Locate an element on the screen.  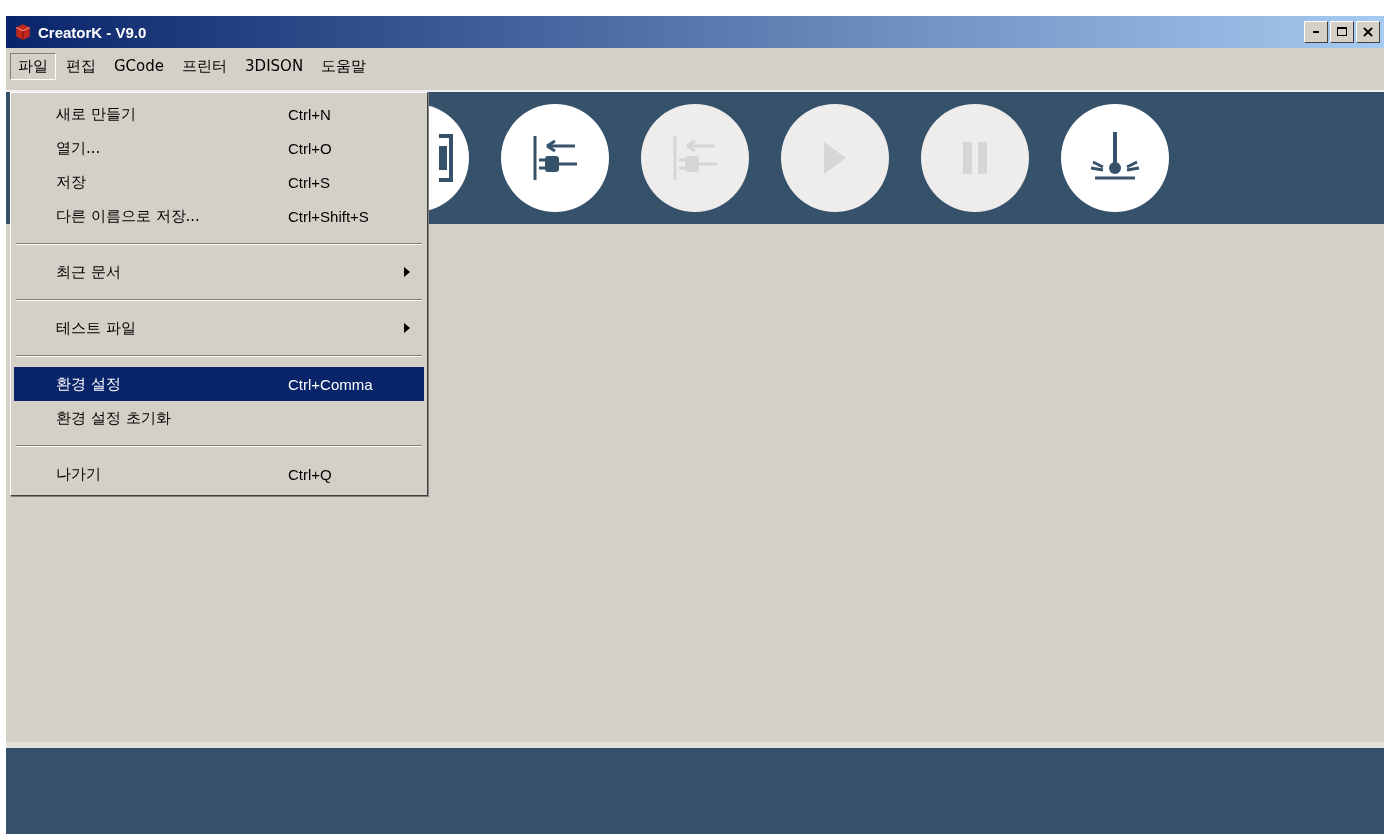
menu-item: 다른 이름으로 저장... Ctrl+Shift+S is located at coordinates (219, 216).